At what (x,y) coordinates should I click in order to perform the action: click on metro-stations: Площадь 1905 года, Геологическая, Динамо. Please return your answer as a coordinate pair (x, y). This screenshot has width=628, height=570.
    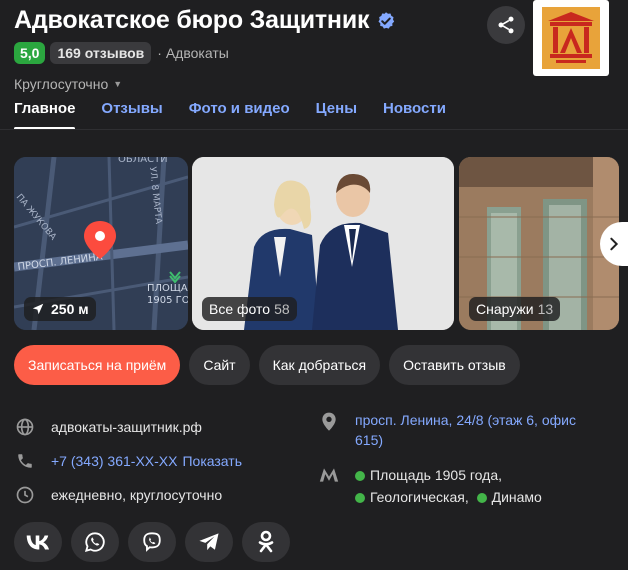
    Looking at the image, I should click on (448, 486).